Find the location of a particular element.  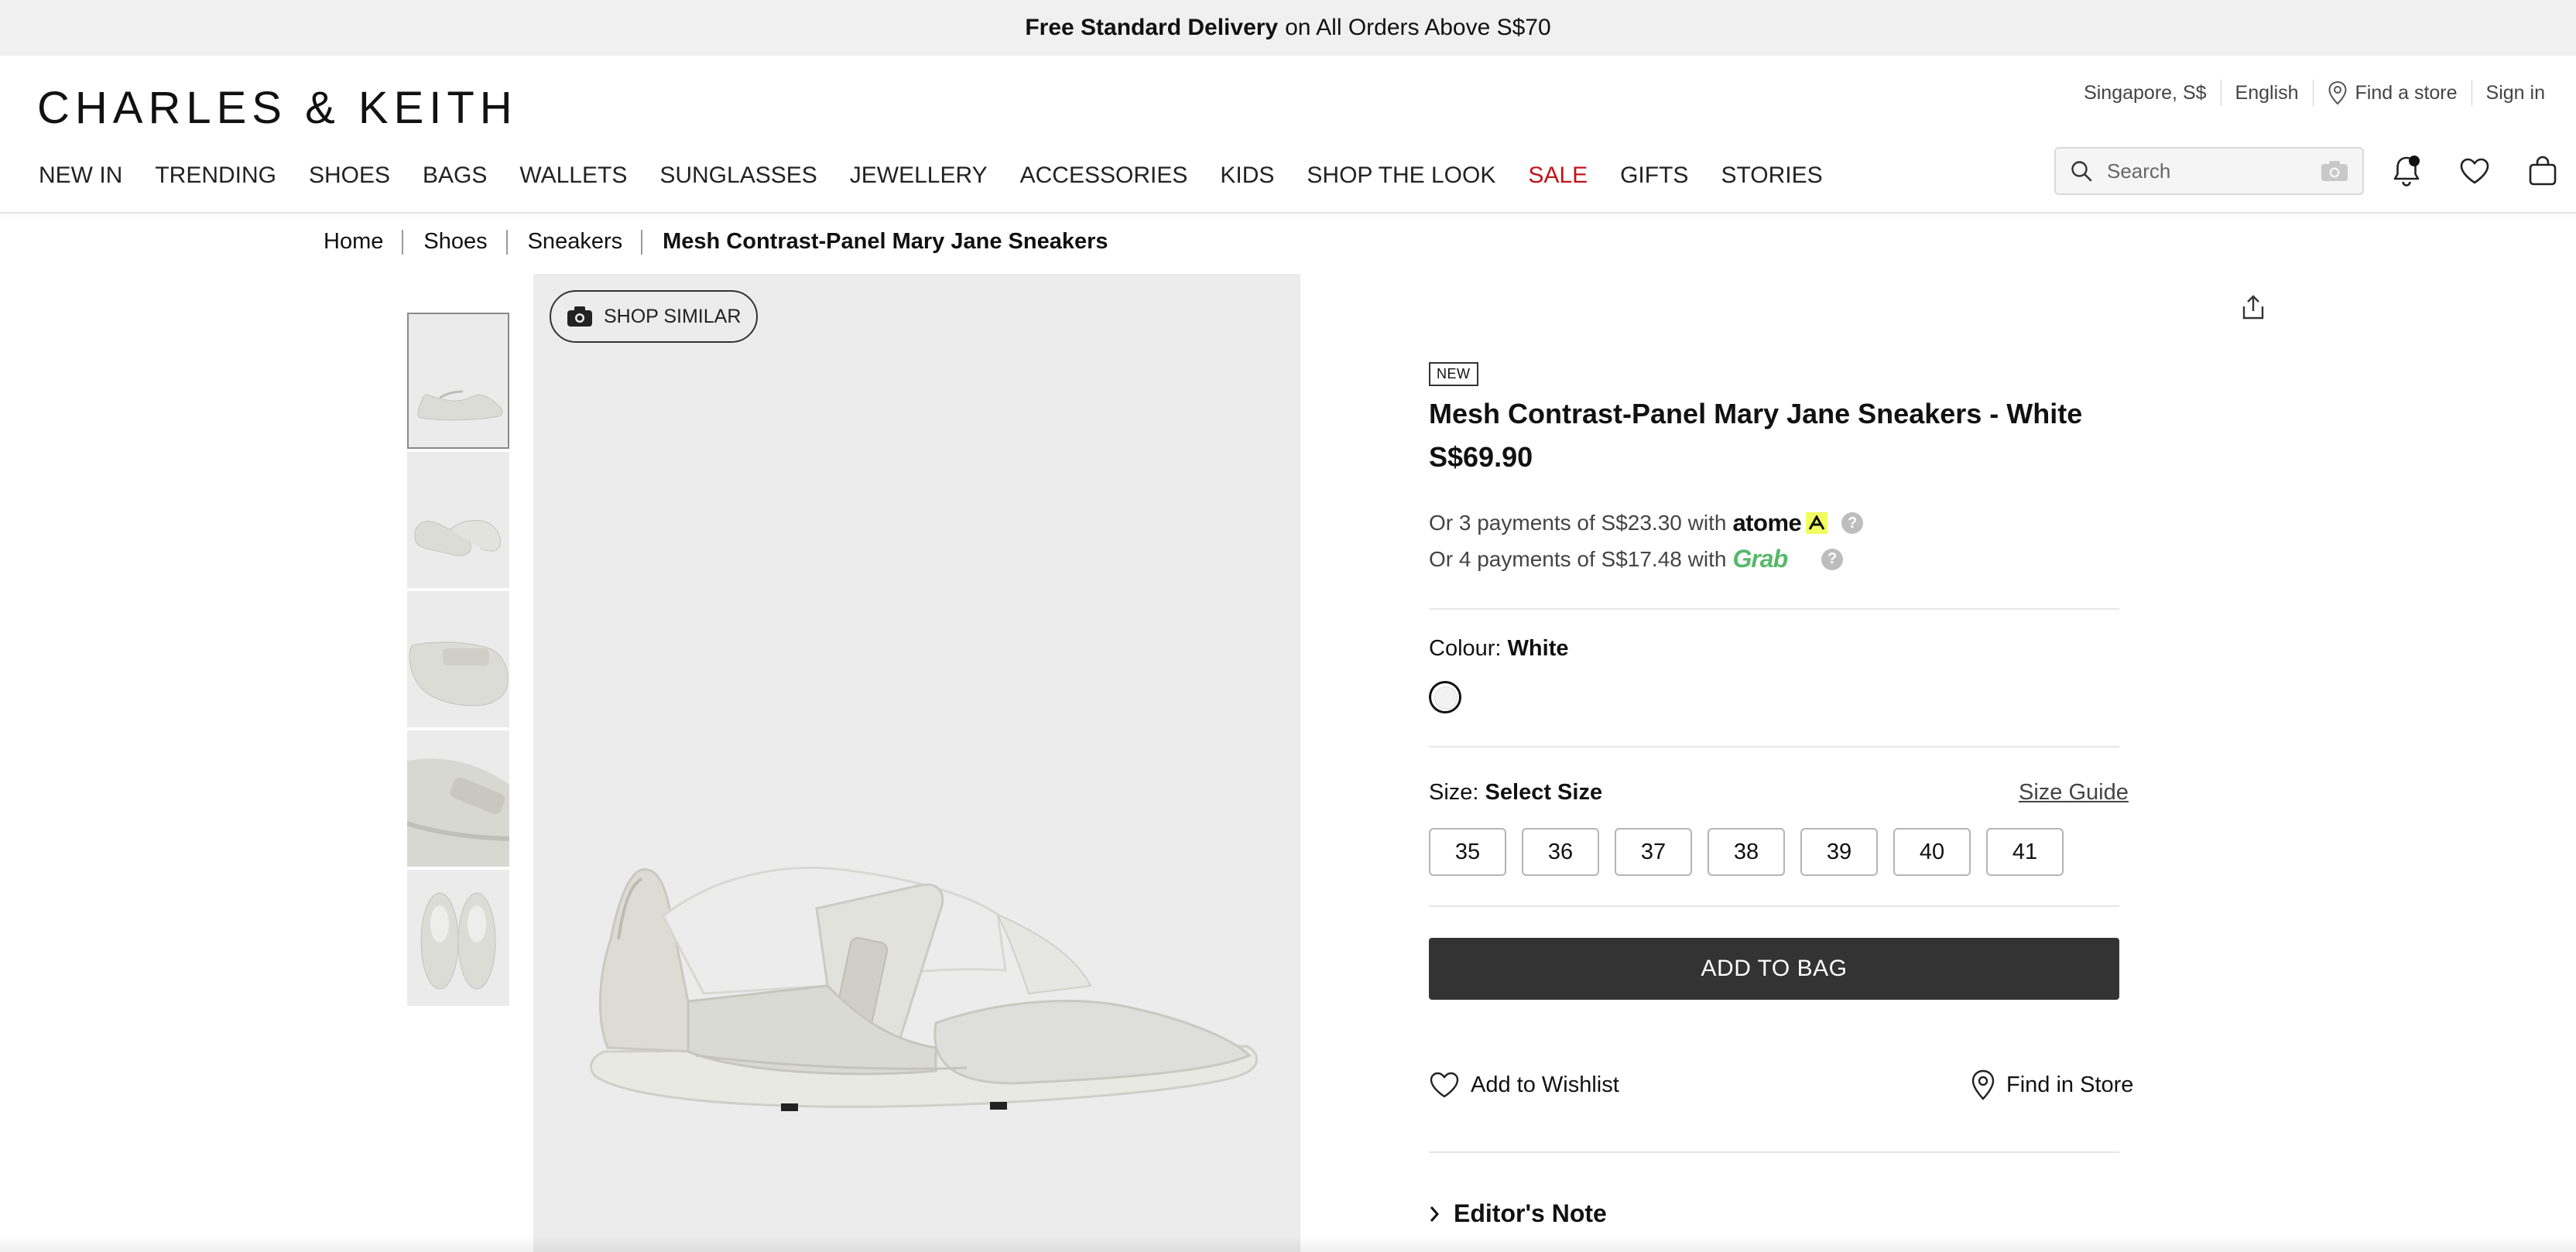

editors-note-accordion: Editor's Note is located at coordinates (1518, 1213).